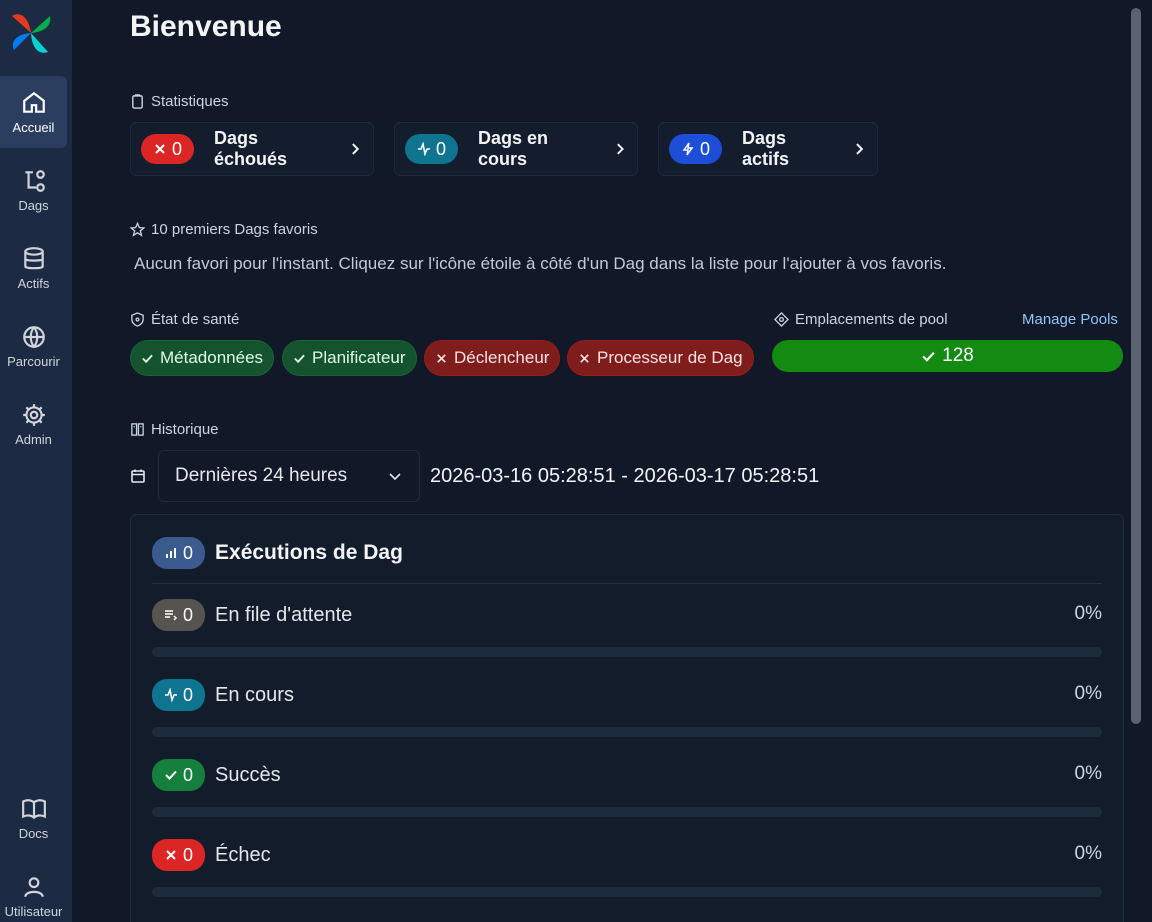 Image resolution: width=1152 pixels, height=922 pixels. Describe the element at coordinates (184, 319) in the screenshot. I see `health-section-label: État de santé` at that location.